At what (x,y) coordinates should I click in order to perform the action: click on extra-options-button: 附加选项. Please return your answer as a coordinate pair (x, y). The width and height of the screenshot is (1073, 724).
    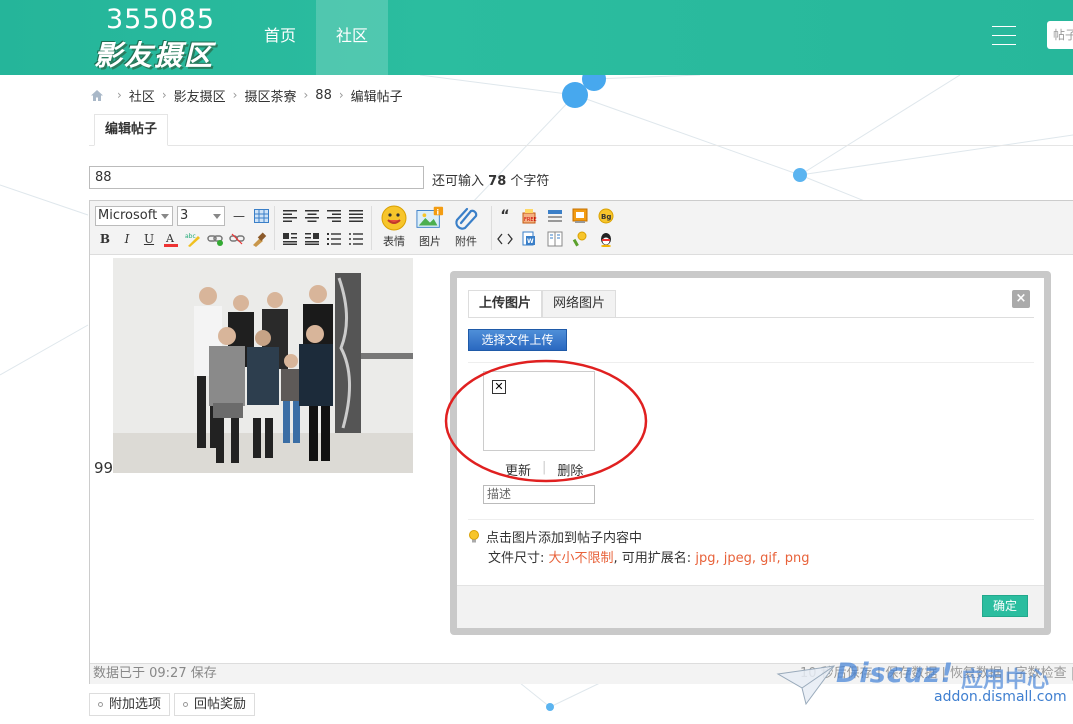
    Looking at the image, I should click on (130, 704).